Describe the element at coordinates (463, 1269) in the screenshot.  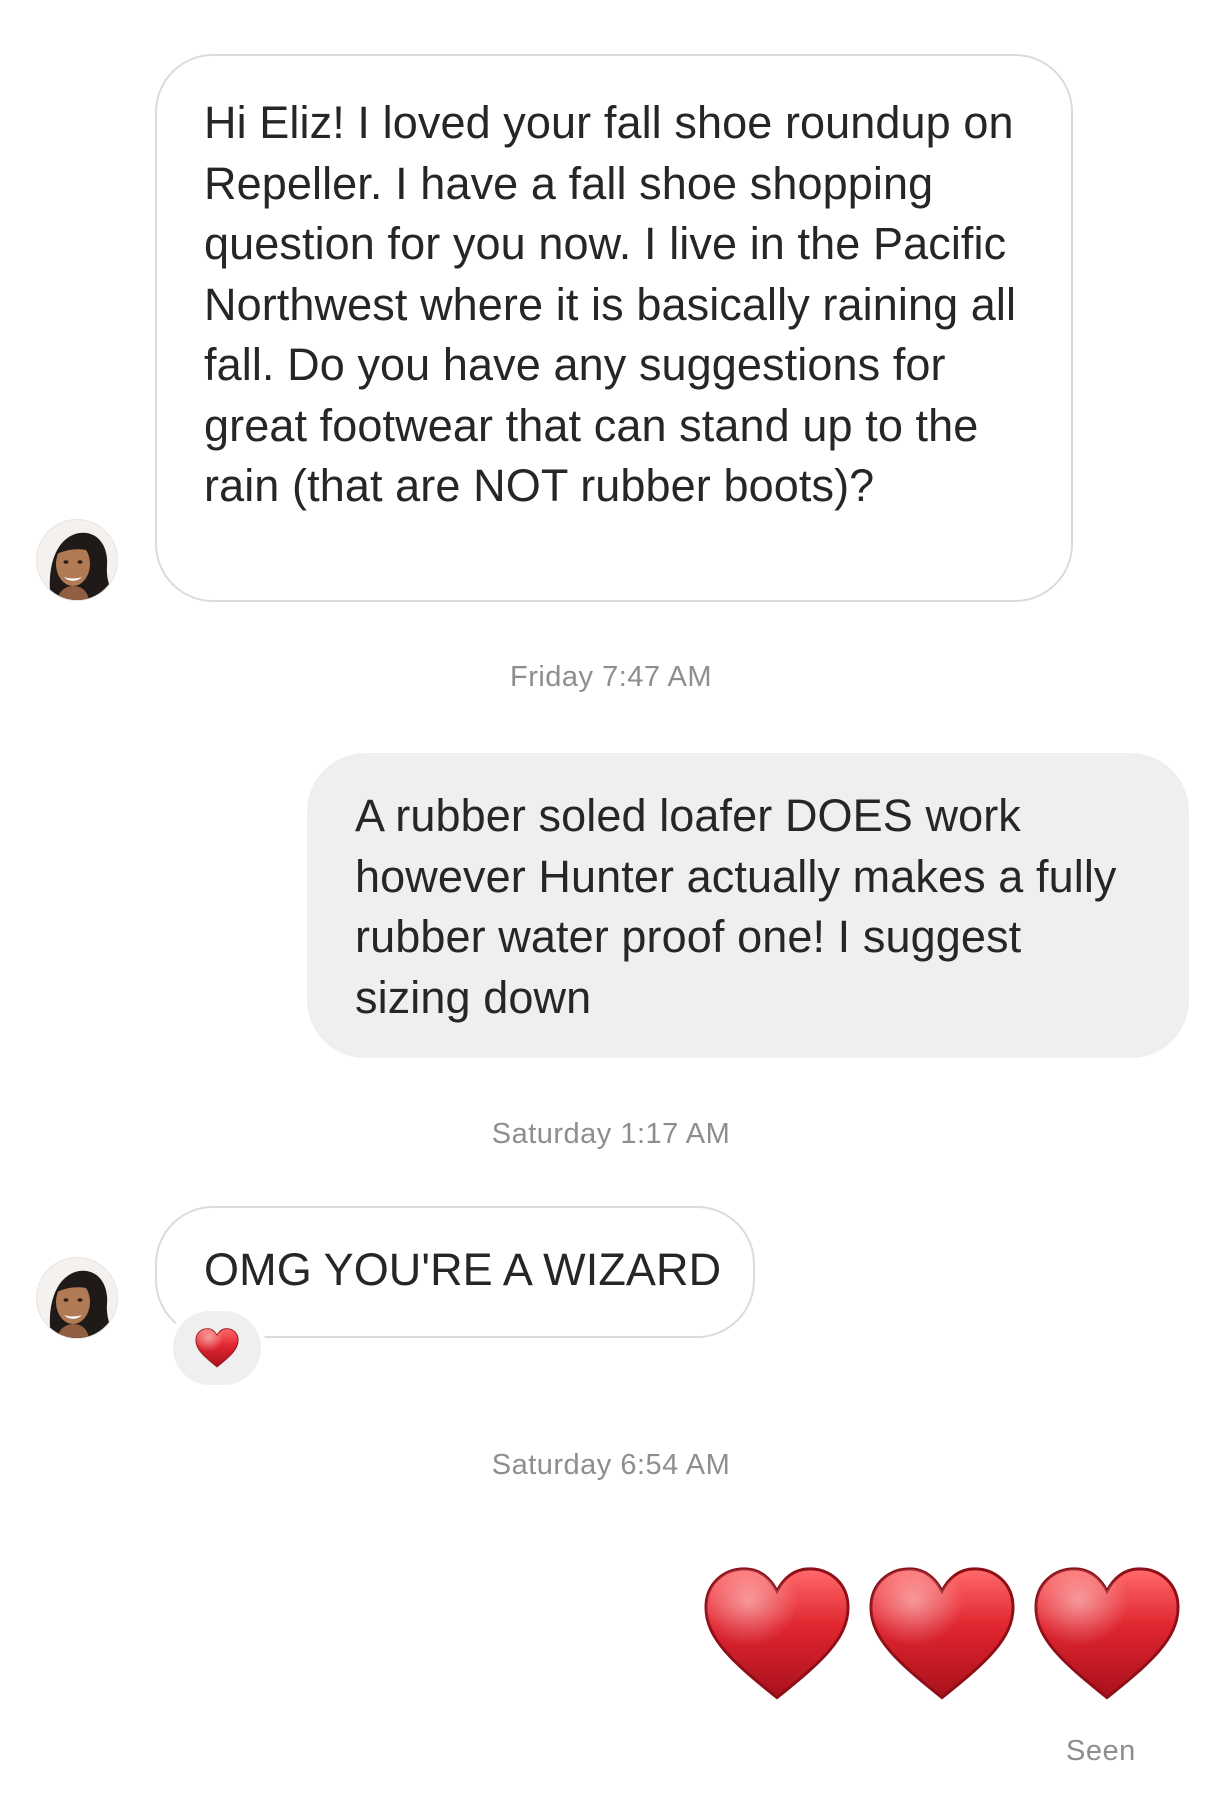
I see `message-text: OMG YOU'RE A WIZARD` at that location.